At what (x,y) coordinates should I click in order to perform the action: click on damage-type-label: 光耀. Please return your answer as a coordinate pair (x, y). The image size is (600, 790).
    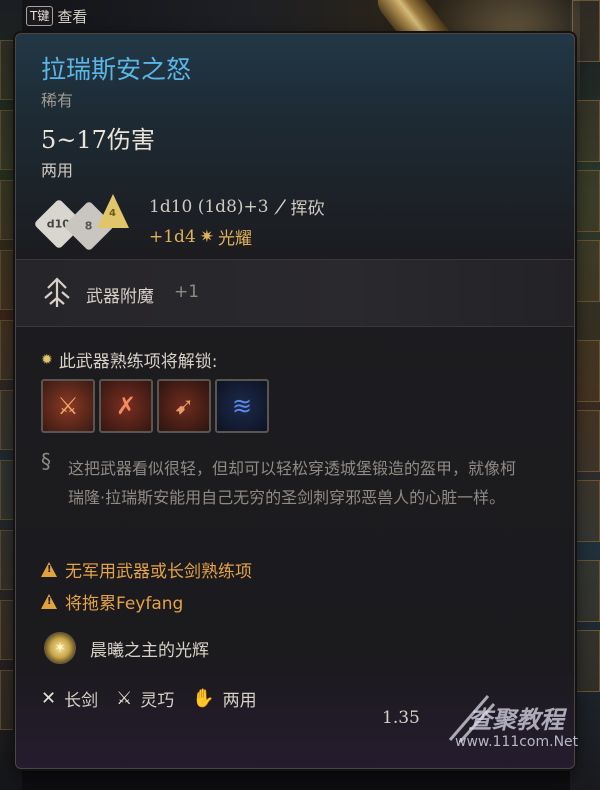
    Looking at the image, I should click on (235, 239).